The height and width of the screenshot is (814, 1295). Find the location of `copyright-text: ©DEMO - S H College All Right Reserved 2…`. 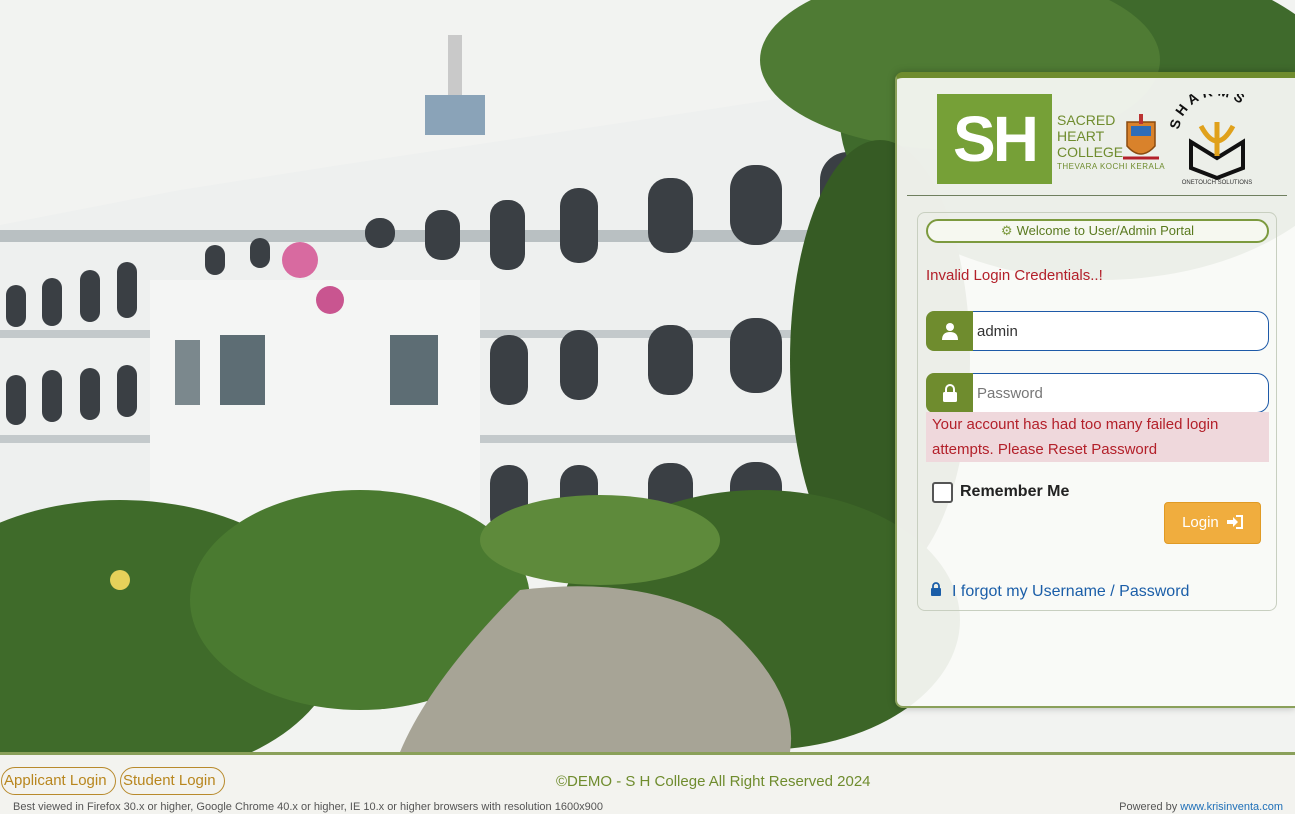

copyright-text: ©DEMO - S H College All Right Reserved 2… is located at coordinates (713, 781).